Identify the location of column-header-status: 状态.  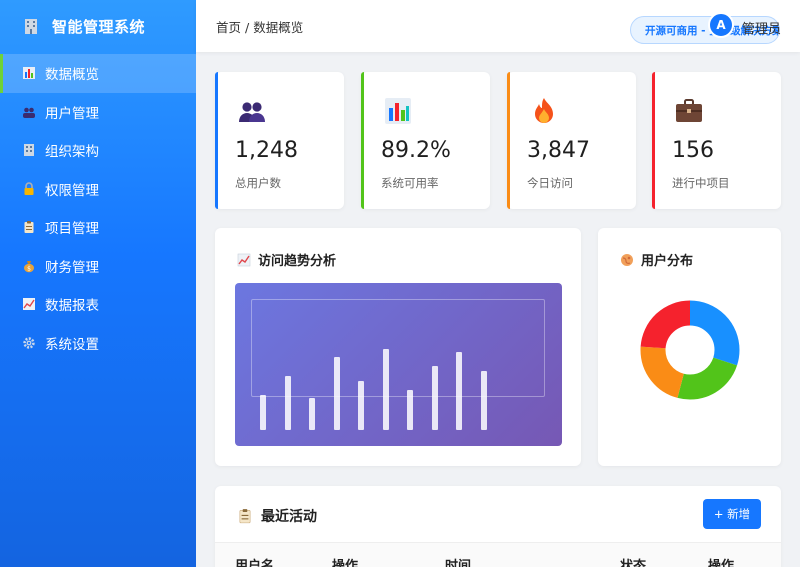
(633, 561).